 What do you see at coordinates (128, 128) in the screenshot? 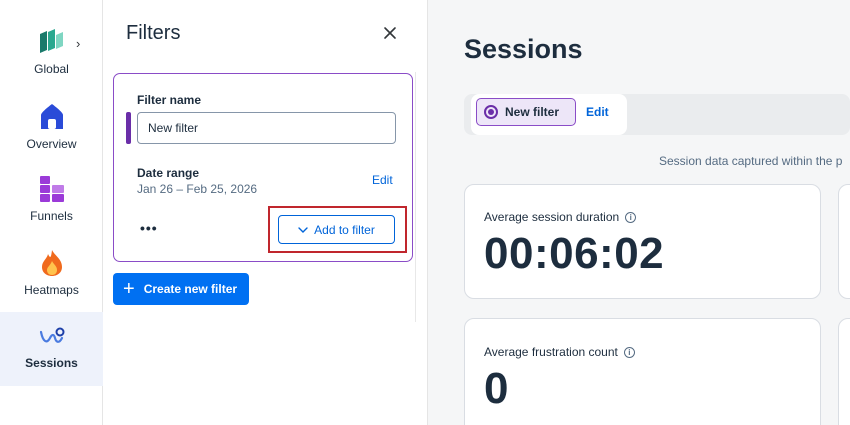
I see `selected-accent-bar` at bounding box center [128, 128].